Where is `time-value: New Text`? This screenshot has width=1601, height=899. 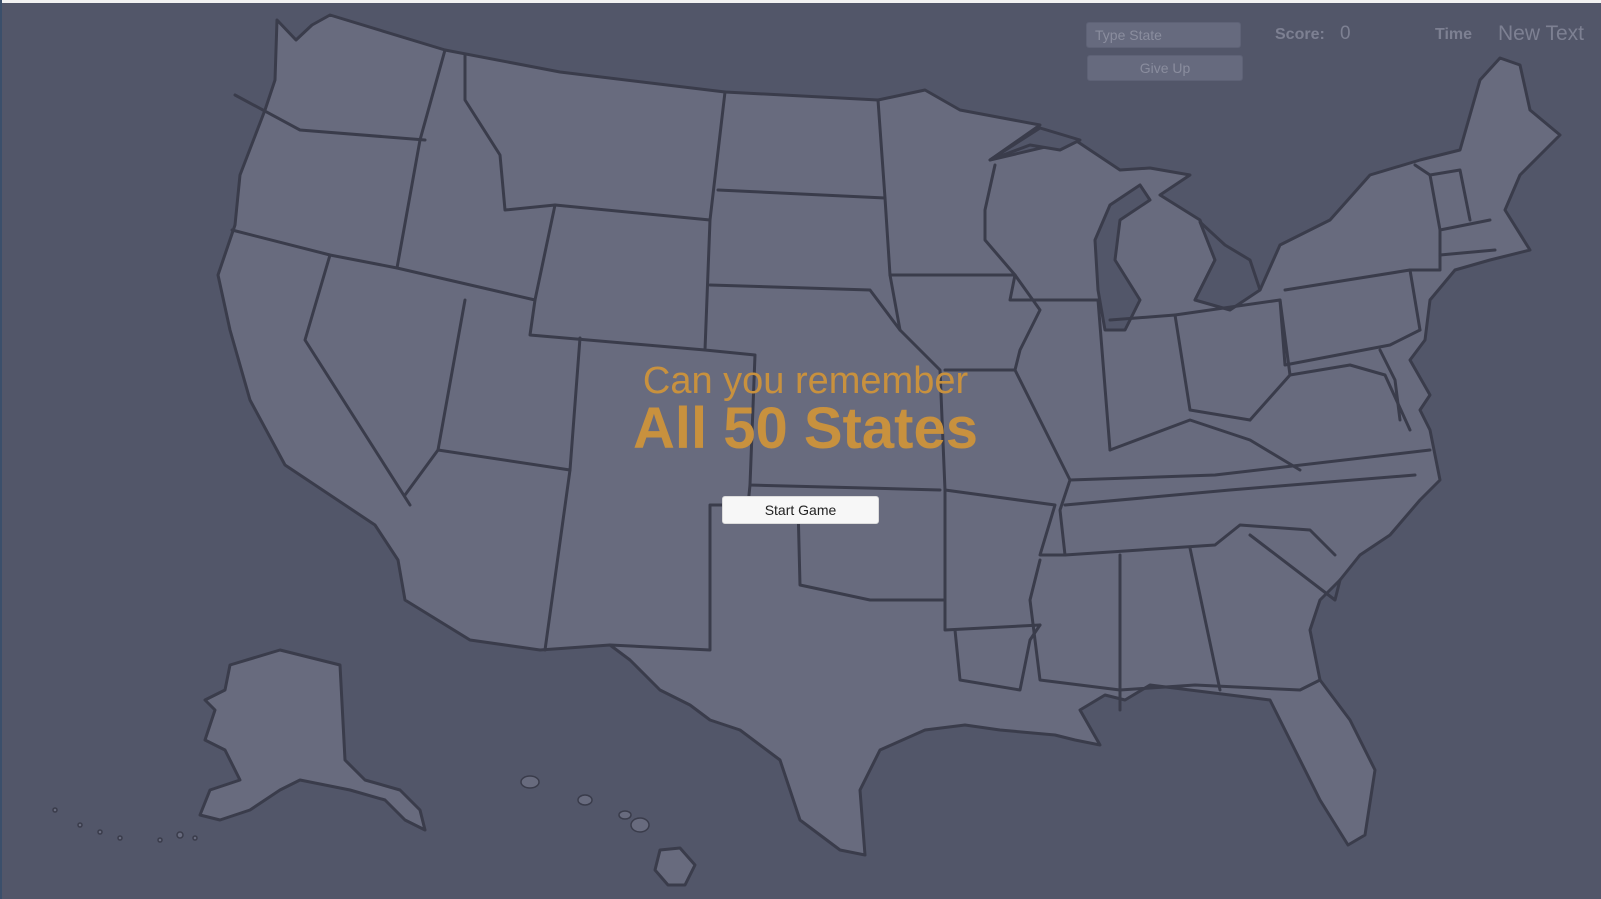
time-value: New Text is located at coordinates (1541, 33).